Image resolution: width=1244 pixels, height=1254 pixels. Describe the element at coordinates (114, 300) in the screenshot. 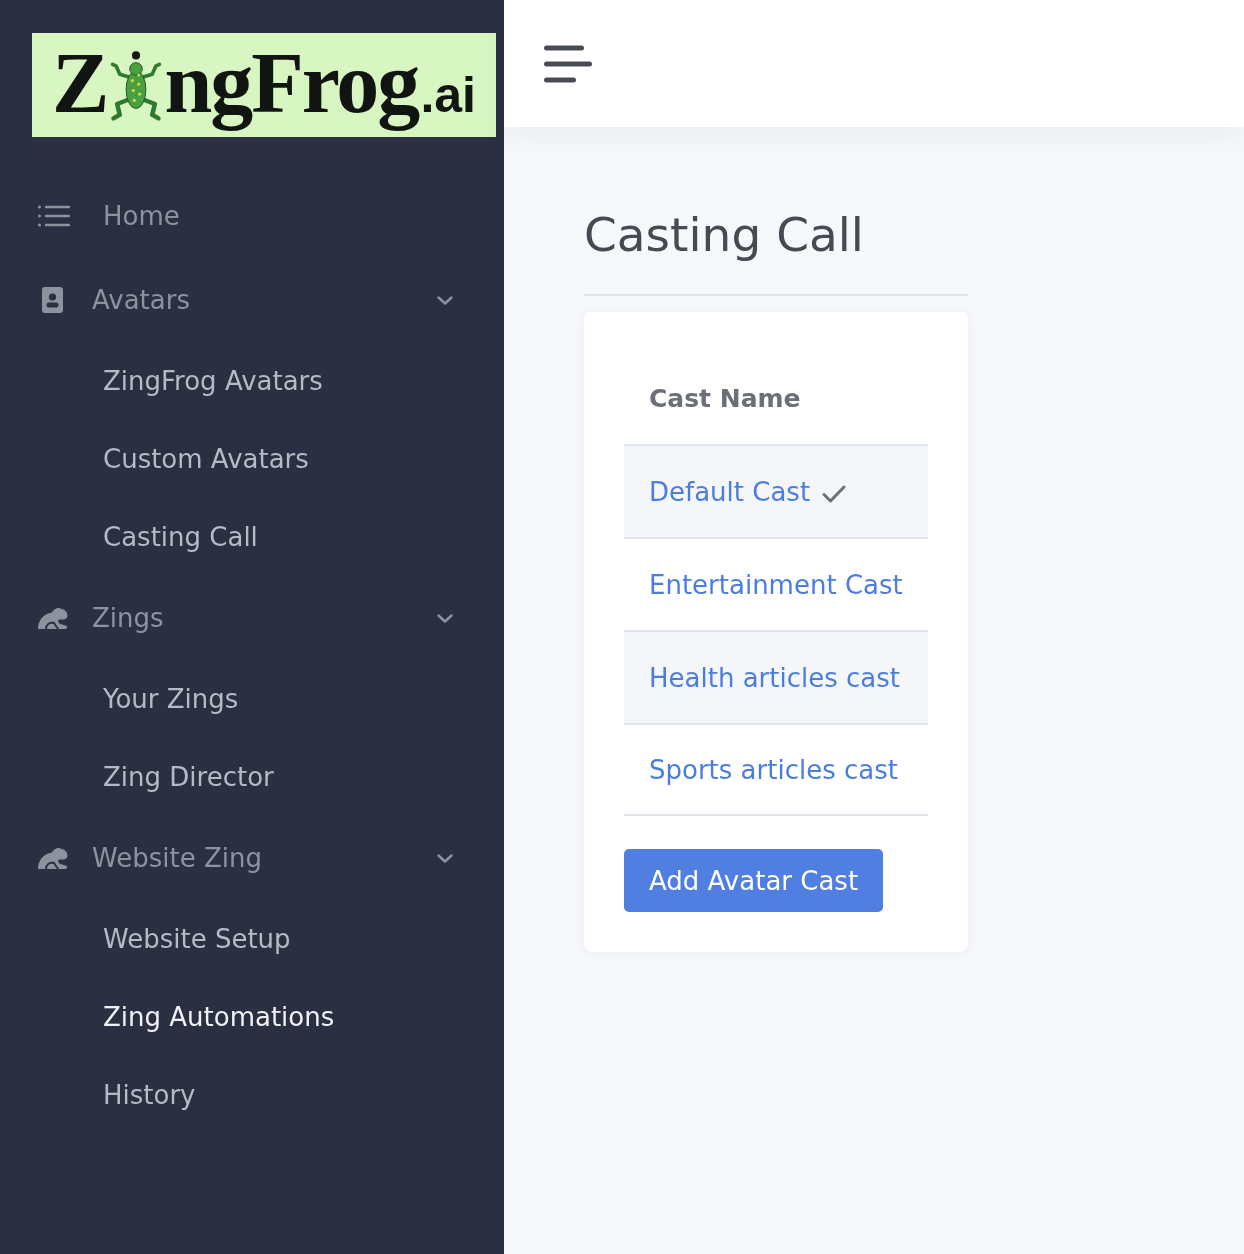

I see `nav-group: Avatars` at that location.